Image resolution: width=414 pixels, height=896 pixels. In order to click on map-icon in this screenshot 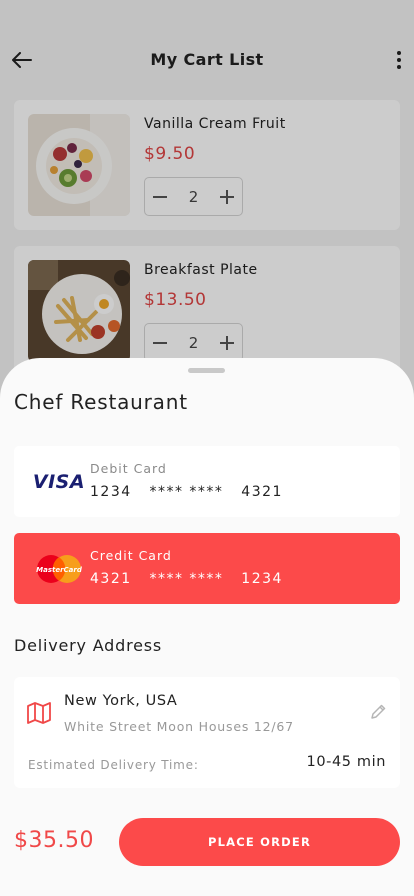, I will do `click(39, 713)`.